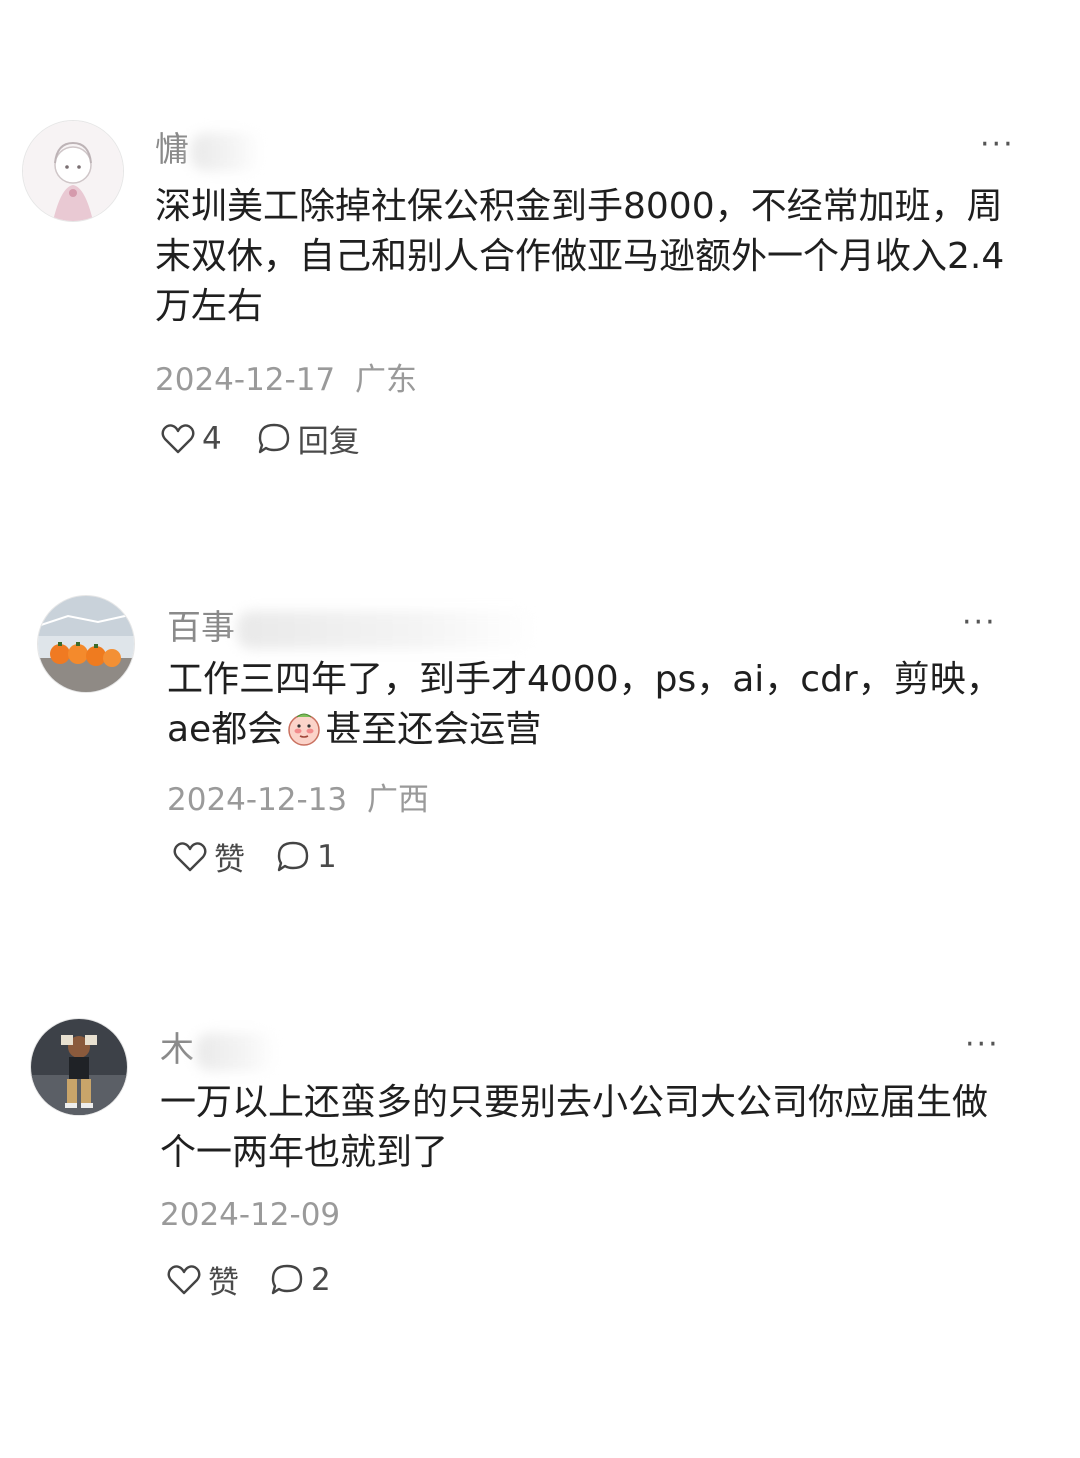 The height and width of the screenshot is (1458, 1080). I want to click on comment-meta: 2024-12-13 广西, so click(298, 796).